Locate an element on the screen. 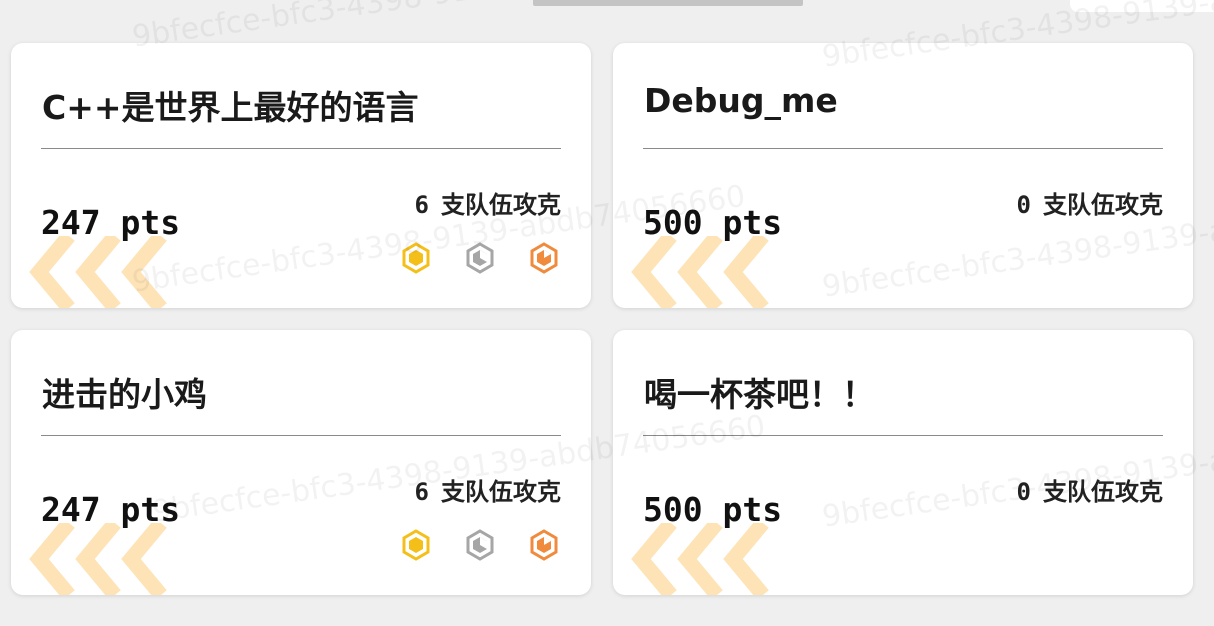 Image resolution: width=1214 pixels, height=626 pixels. challenge-title: 喝一杯茶吧！！ is located at coordinates (759, 394).